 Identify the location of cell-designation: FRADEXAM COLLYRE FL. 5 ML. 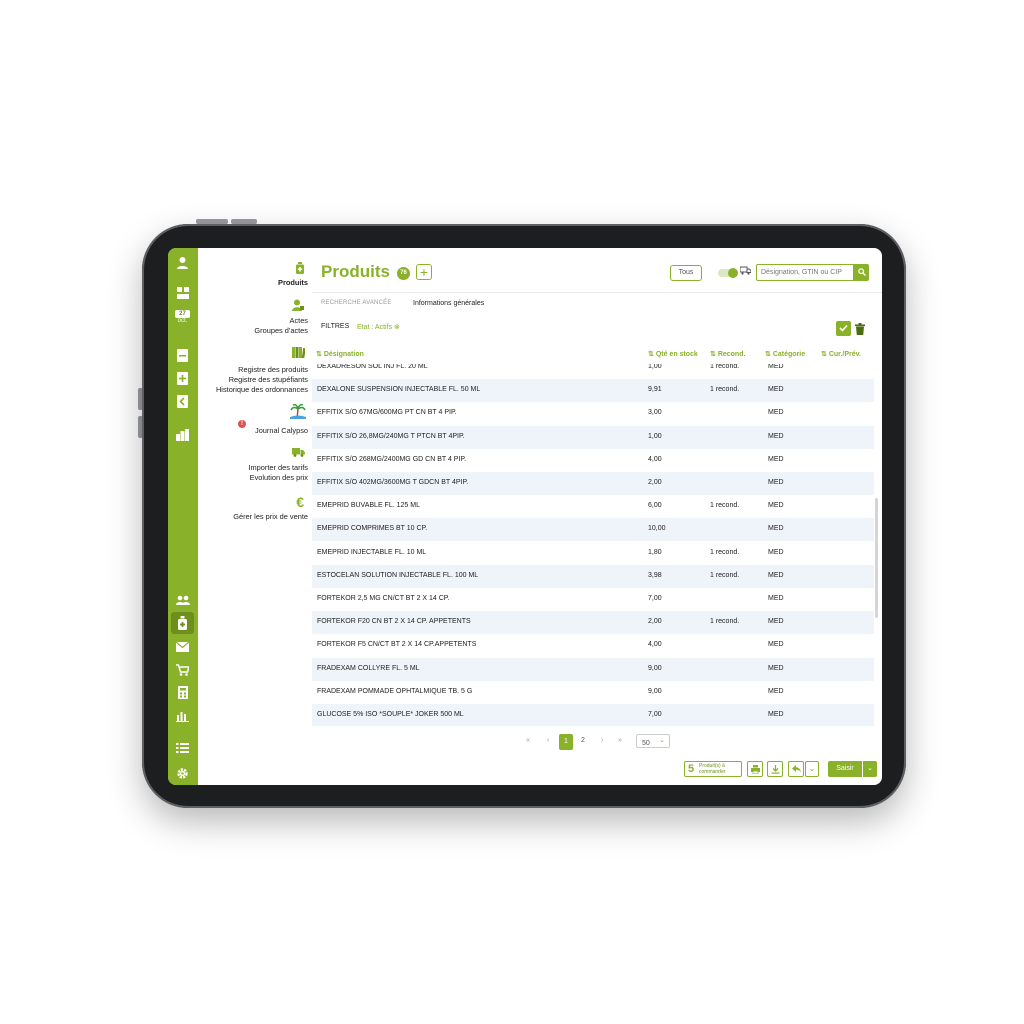
(368, 668).